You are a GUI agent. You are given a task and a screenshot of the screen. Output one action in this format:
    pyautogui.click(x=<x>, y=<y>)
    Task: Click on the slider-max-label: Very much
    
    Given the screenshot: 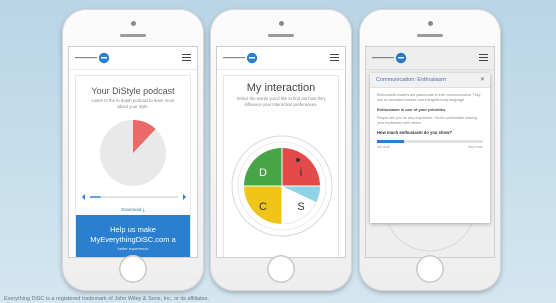 What is the action you would take?
    pyautogui.click(x=475, y=147)
    